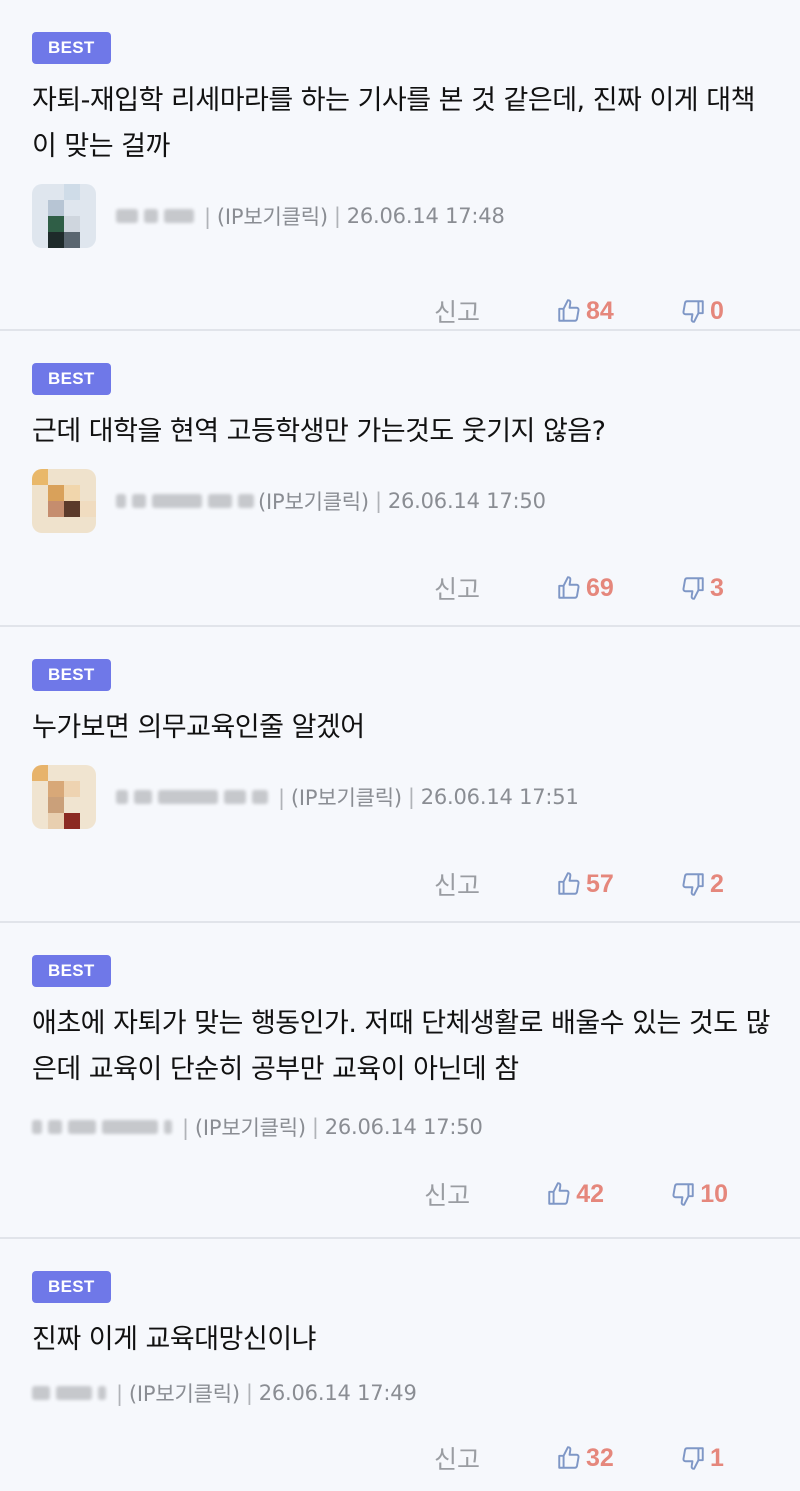  I want to click on dislike-button: 0, so click(704, 311).